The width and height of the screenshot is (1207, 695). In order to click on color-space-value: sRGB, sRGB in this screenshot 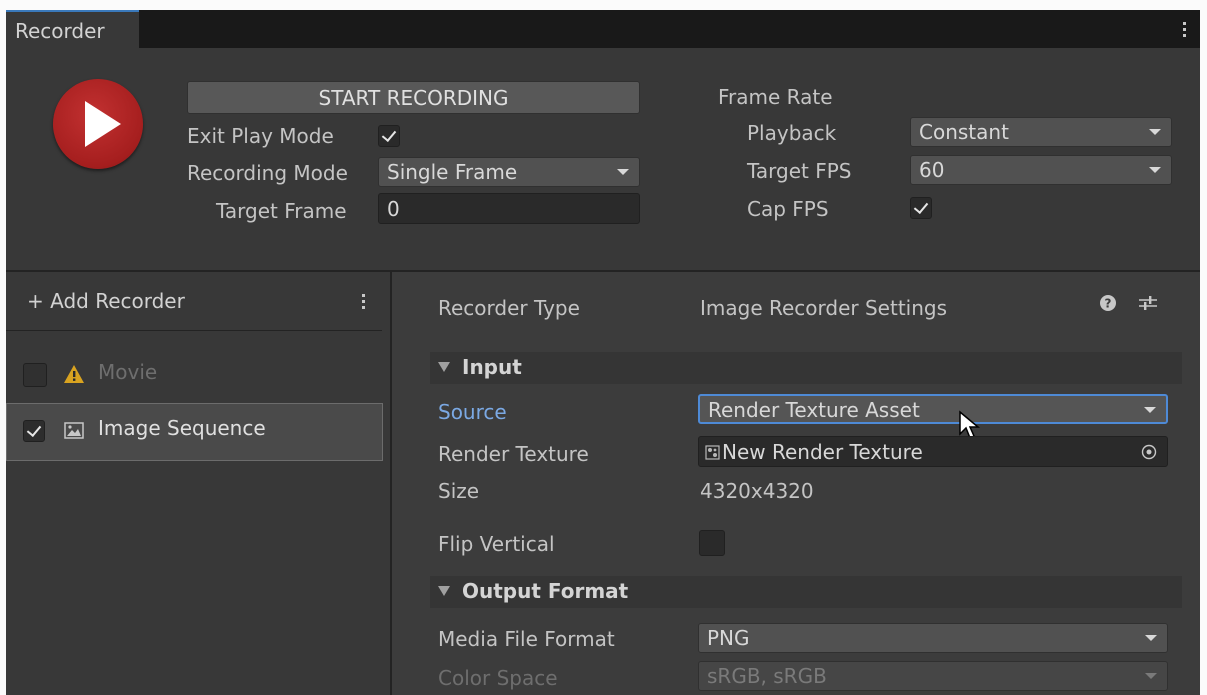, I will do `click(767, 676)`.